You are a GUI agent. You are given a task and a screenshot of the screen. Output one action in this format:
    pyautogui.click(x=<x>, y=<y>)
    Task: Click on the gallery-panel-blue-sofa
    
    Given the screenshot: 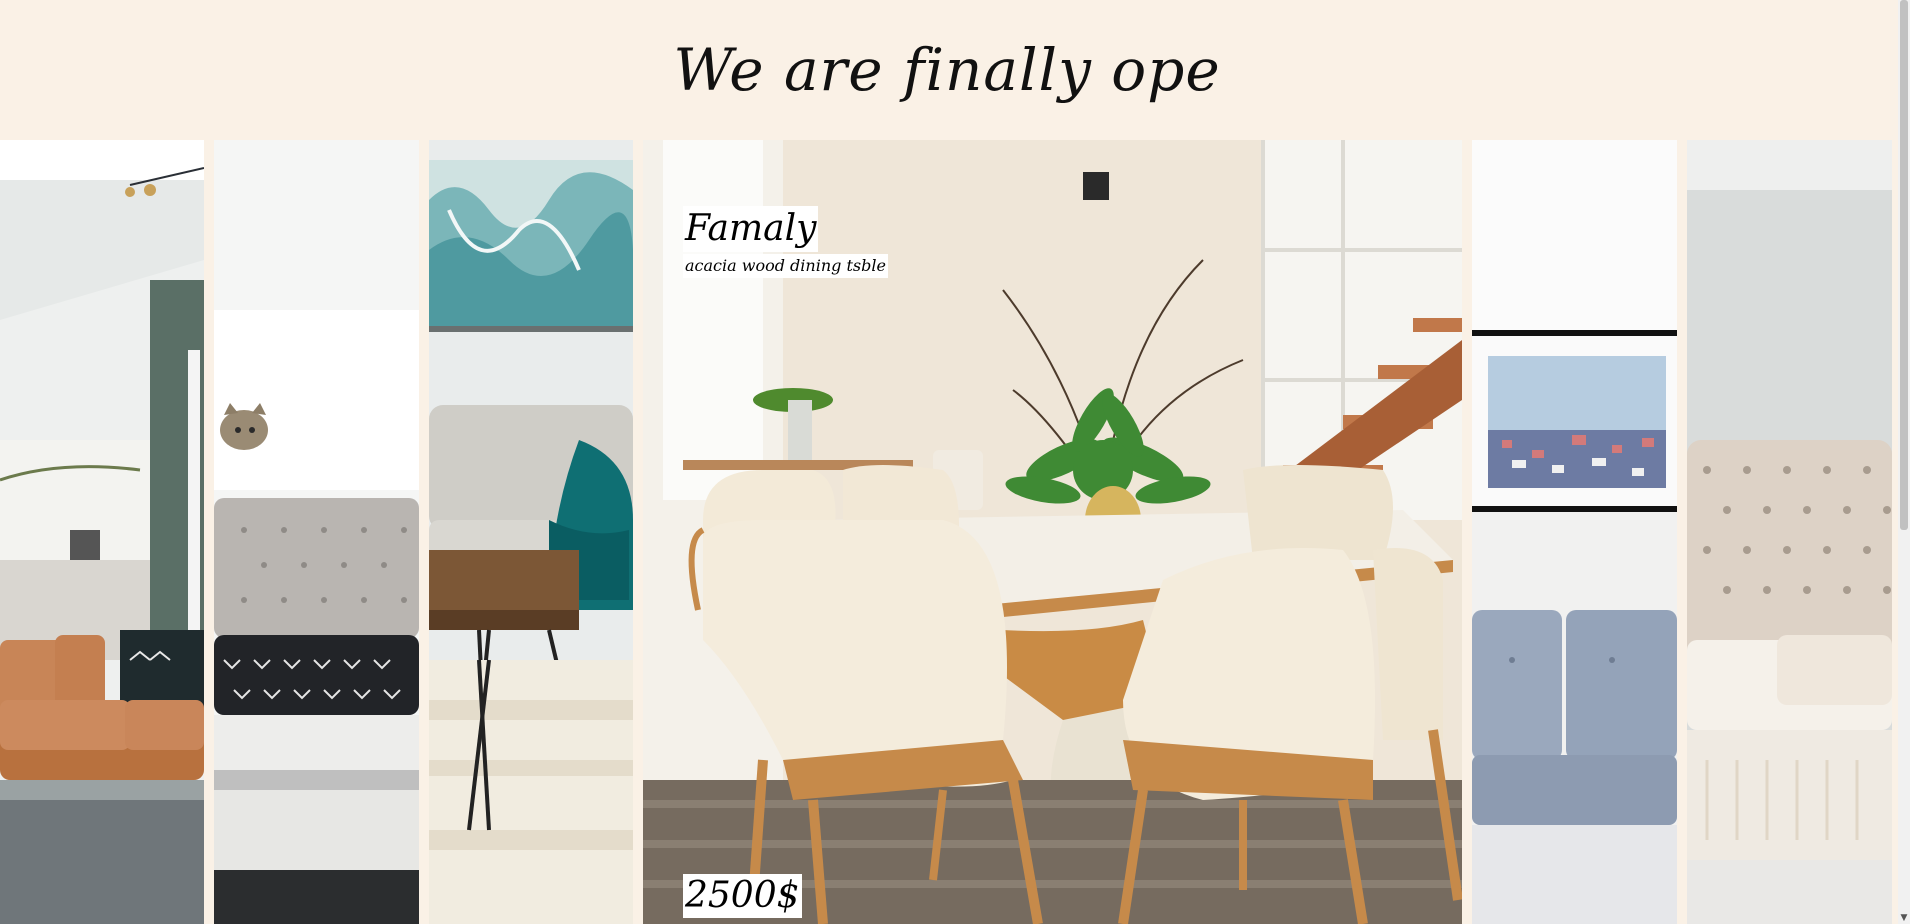 What is the action you would take?
    pyautogui.click(x=1574, y=532)
    